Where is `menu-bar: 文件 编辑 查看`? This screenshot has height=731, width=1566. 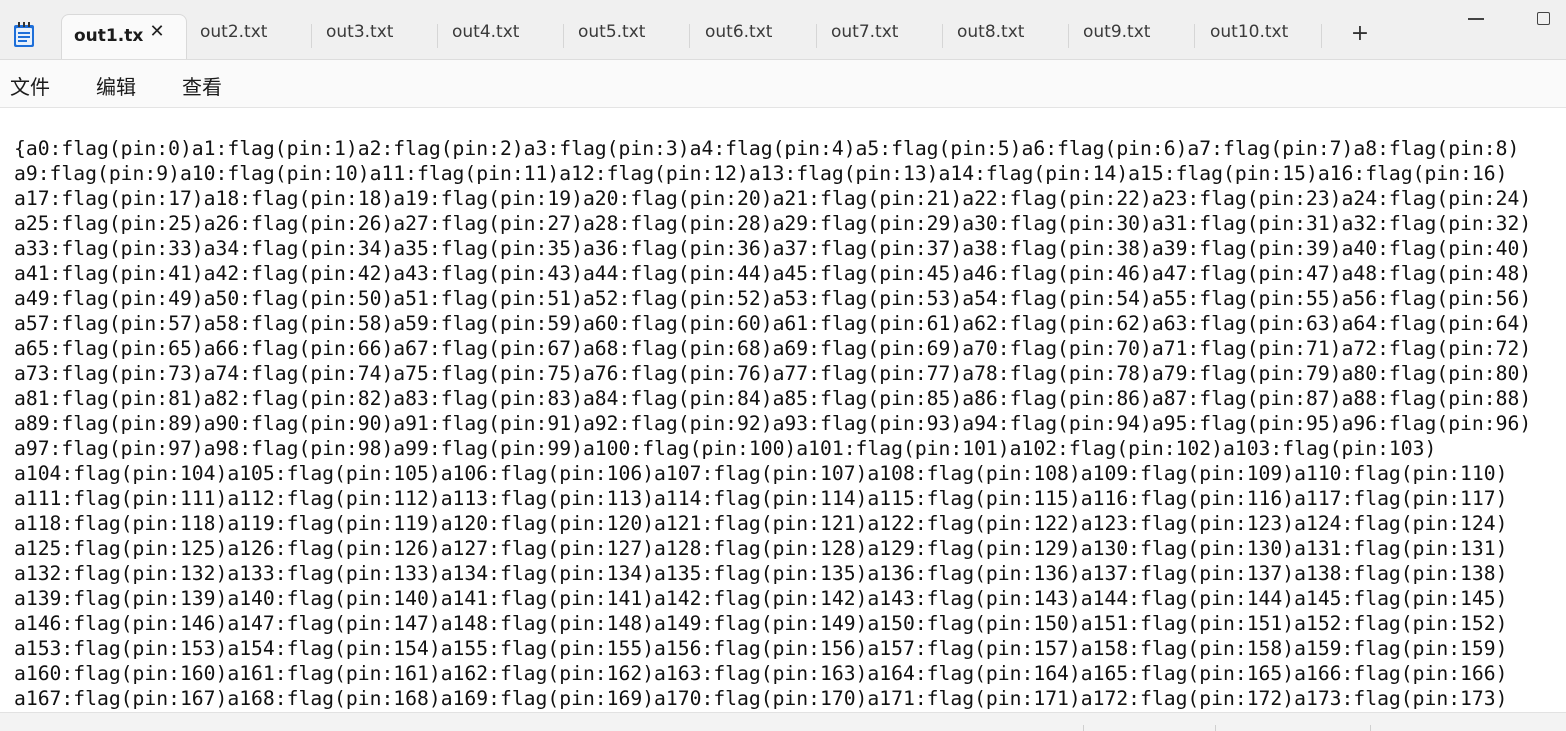 menu-bar: 文件 编辑 查看 is located at coordinates (783, 84).